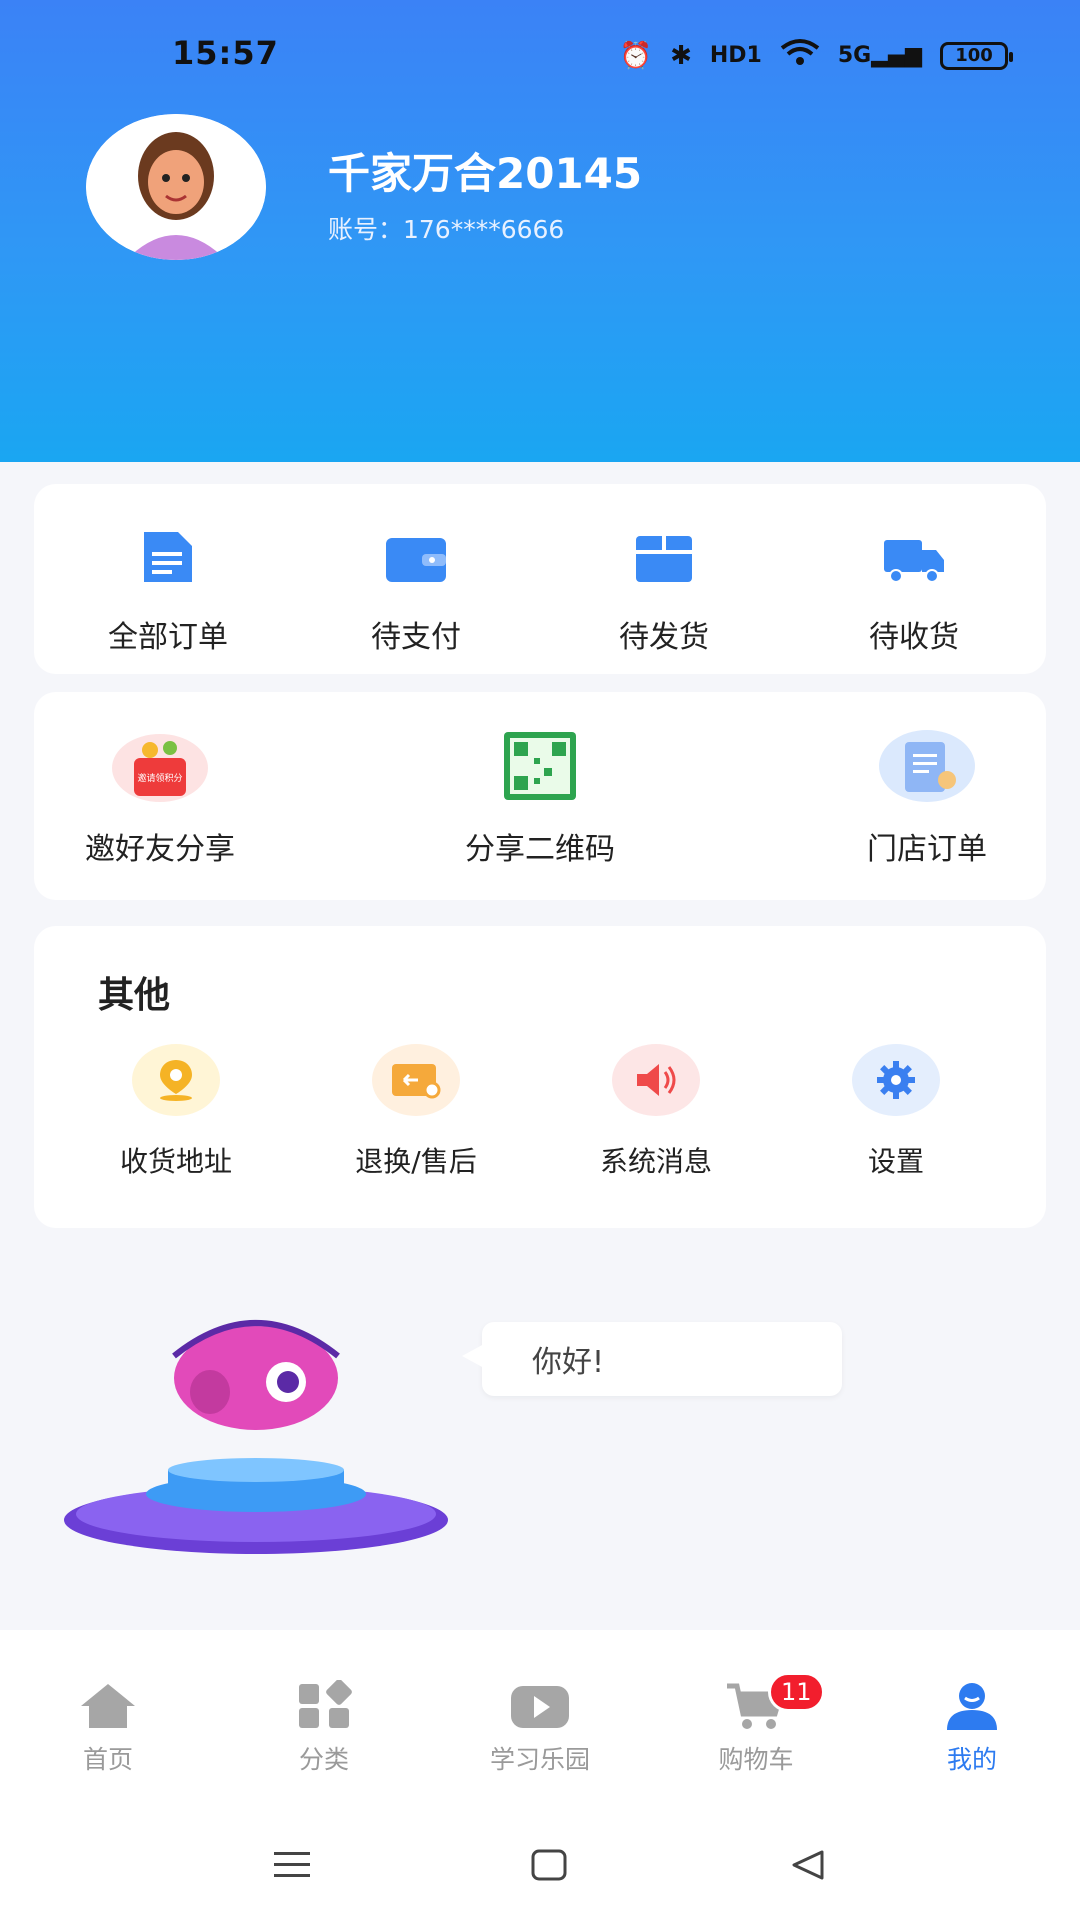 The width and height of the screenshot is (1080, 1920). Describe the element at coordinates (540, 849) in the screenshot. I see `share-qr-code-label: 分享二维码` at that location.